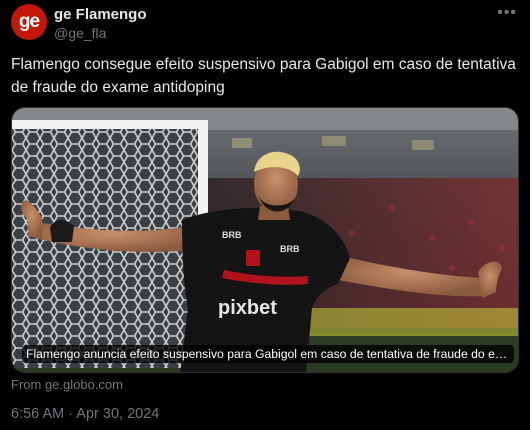 This screenshot has width=530, height=430. Describe the element at coordinates (290, 249) in the screenshot. I see `sleeve-brand-right: BRB` at that location.